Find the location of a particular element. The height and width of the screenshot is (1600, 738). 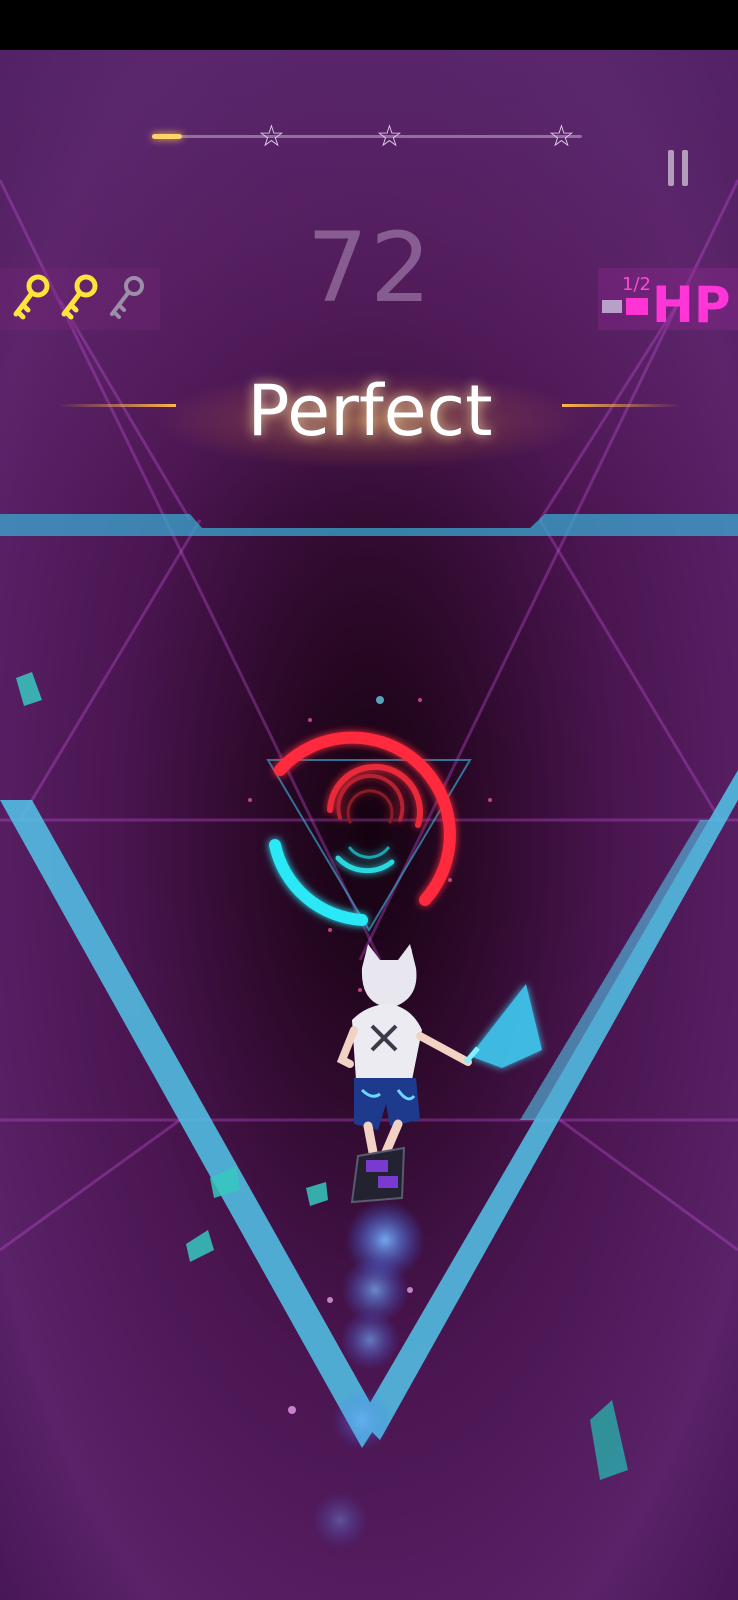

key-empty-icon is located at coordinates (127, 297).